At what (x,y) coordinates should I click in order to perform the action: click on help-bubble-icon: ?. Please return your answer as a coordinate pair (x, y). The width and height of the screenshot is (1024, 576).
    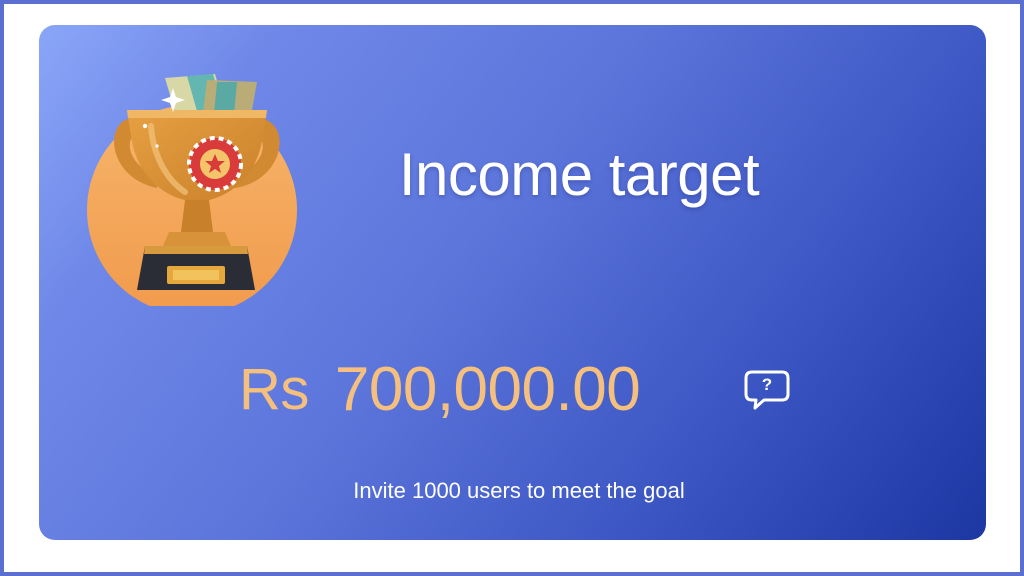
    Looking at the image, I should click on (767, 390).